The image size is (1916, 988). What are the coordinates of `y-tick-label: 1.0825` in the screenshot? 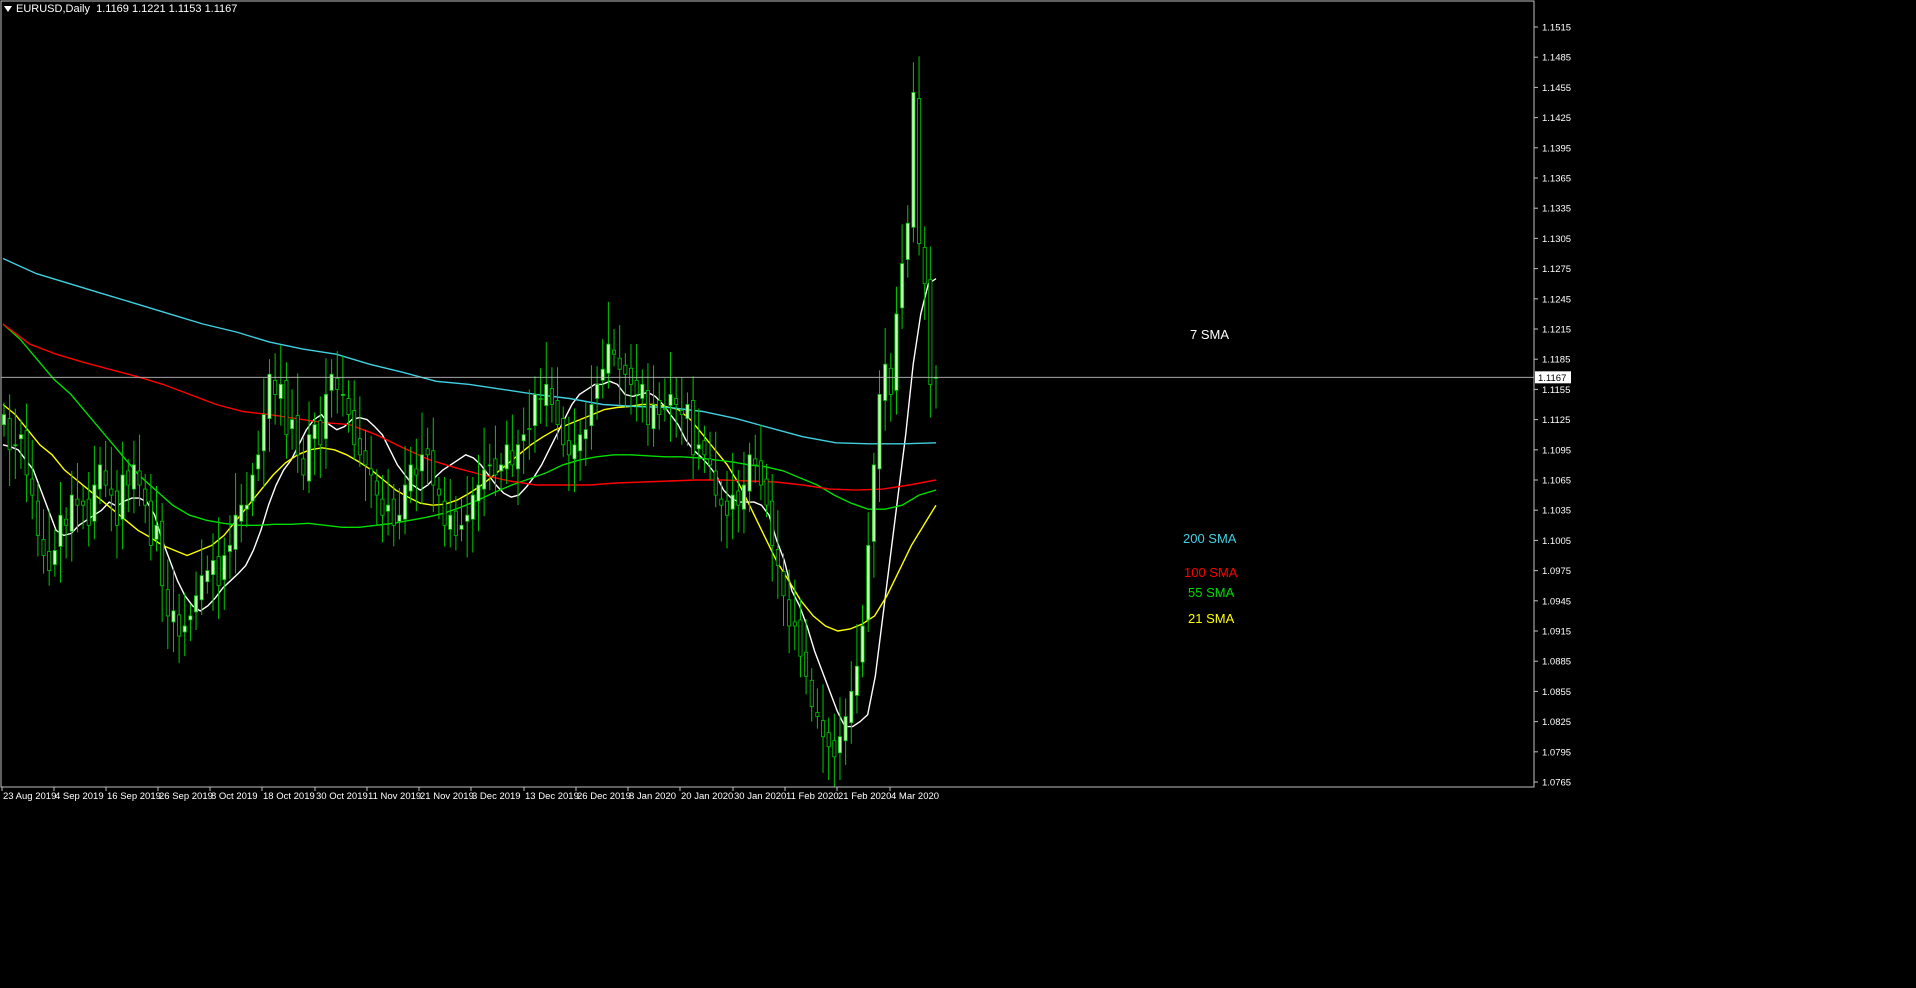 It's located at (1556, 722).